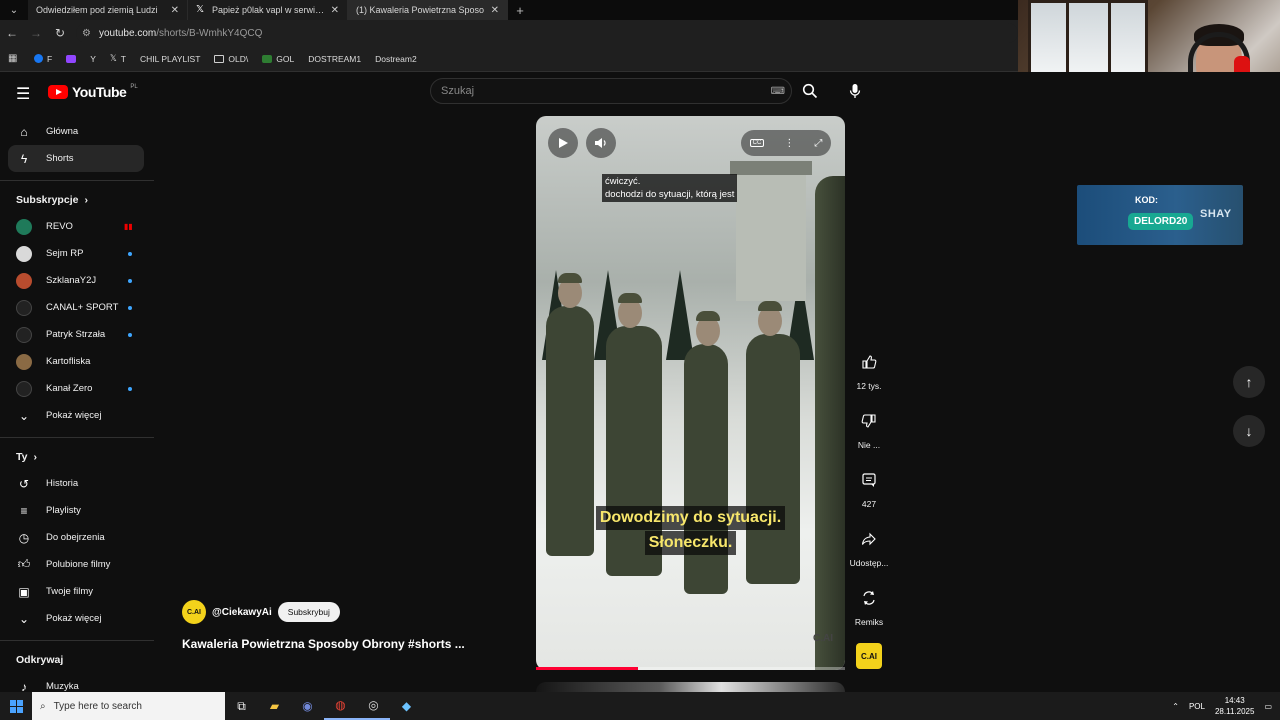 The image size is (1280, 720). I want to click on play-icon, so click(563, 143).